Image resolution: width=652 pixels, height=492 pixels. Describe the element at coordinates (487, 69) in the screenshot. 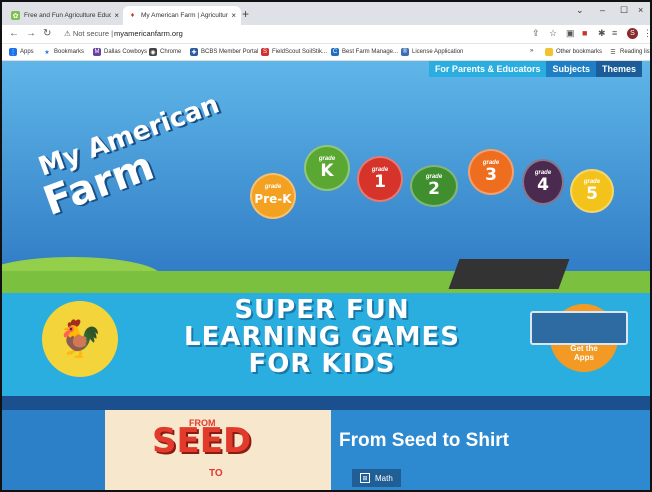

I see `nav-parents-educators: For Parents & Educators` at that location.